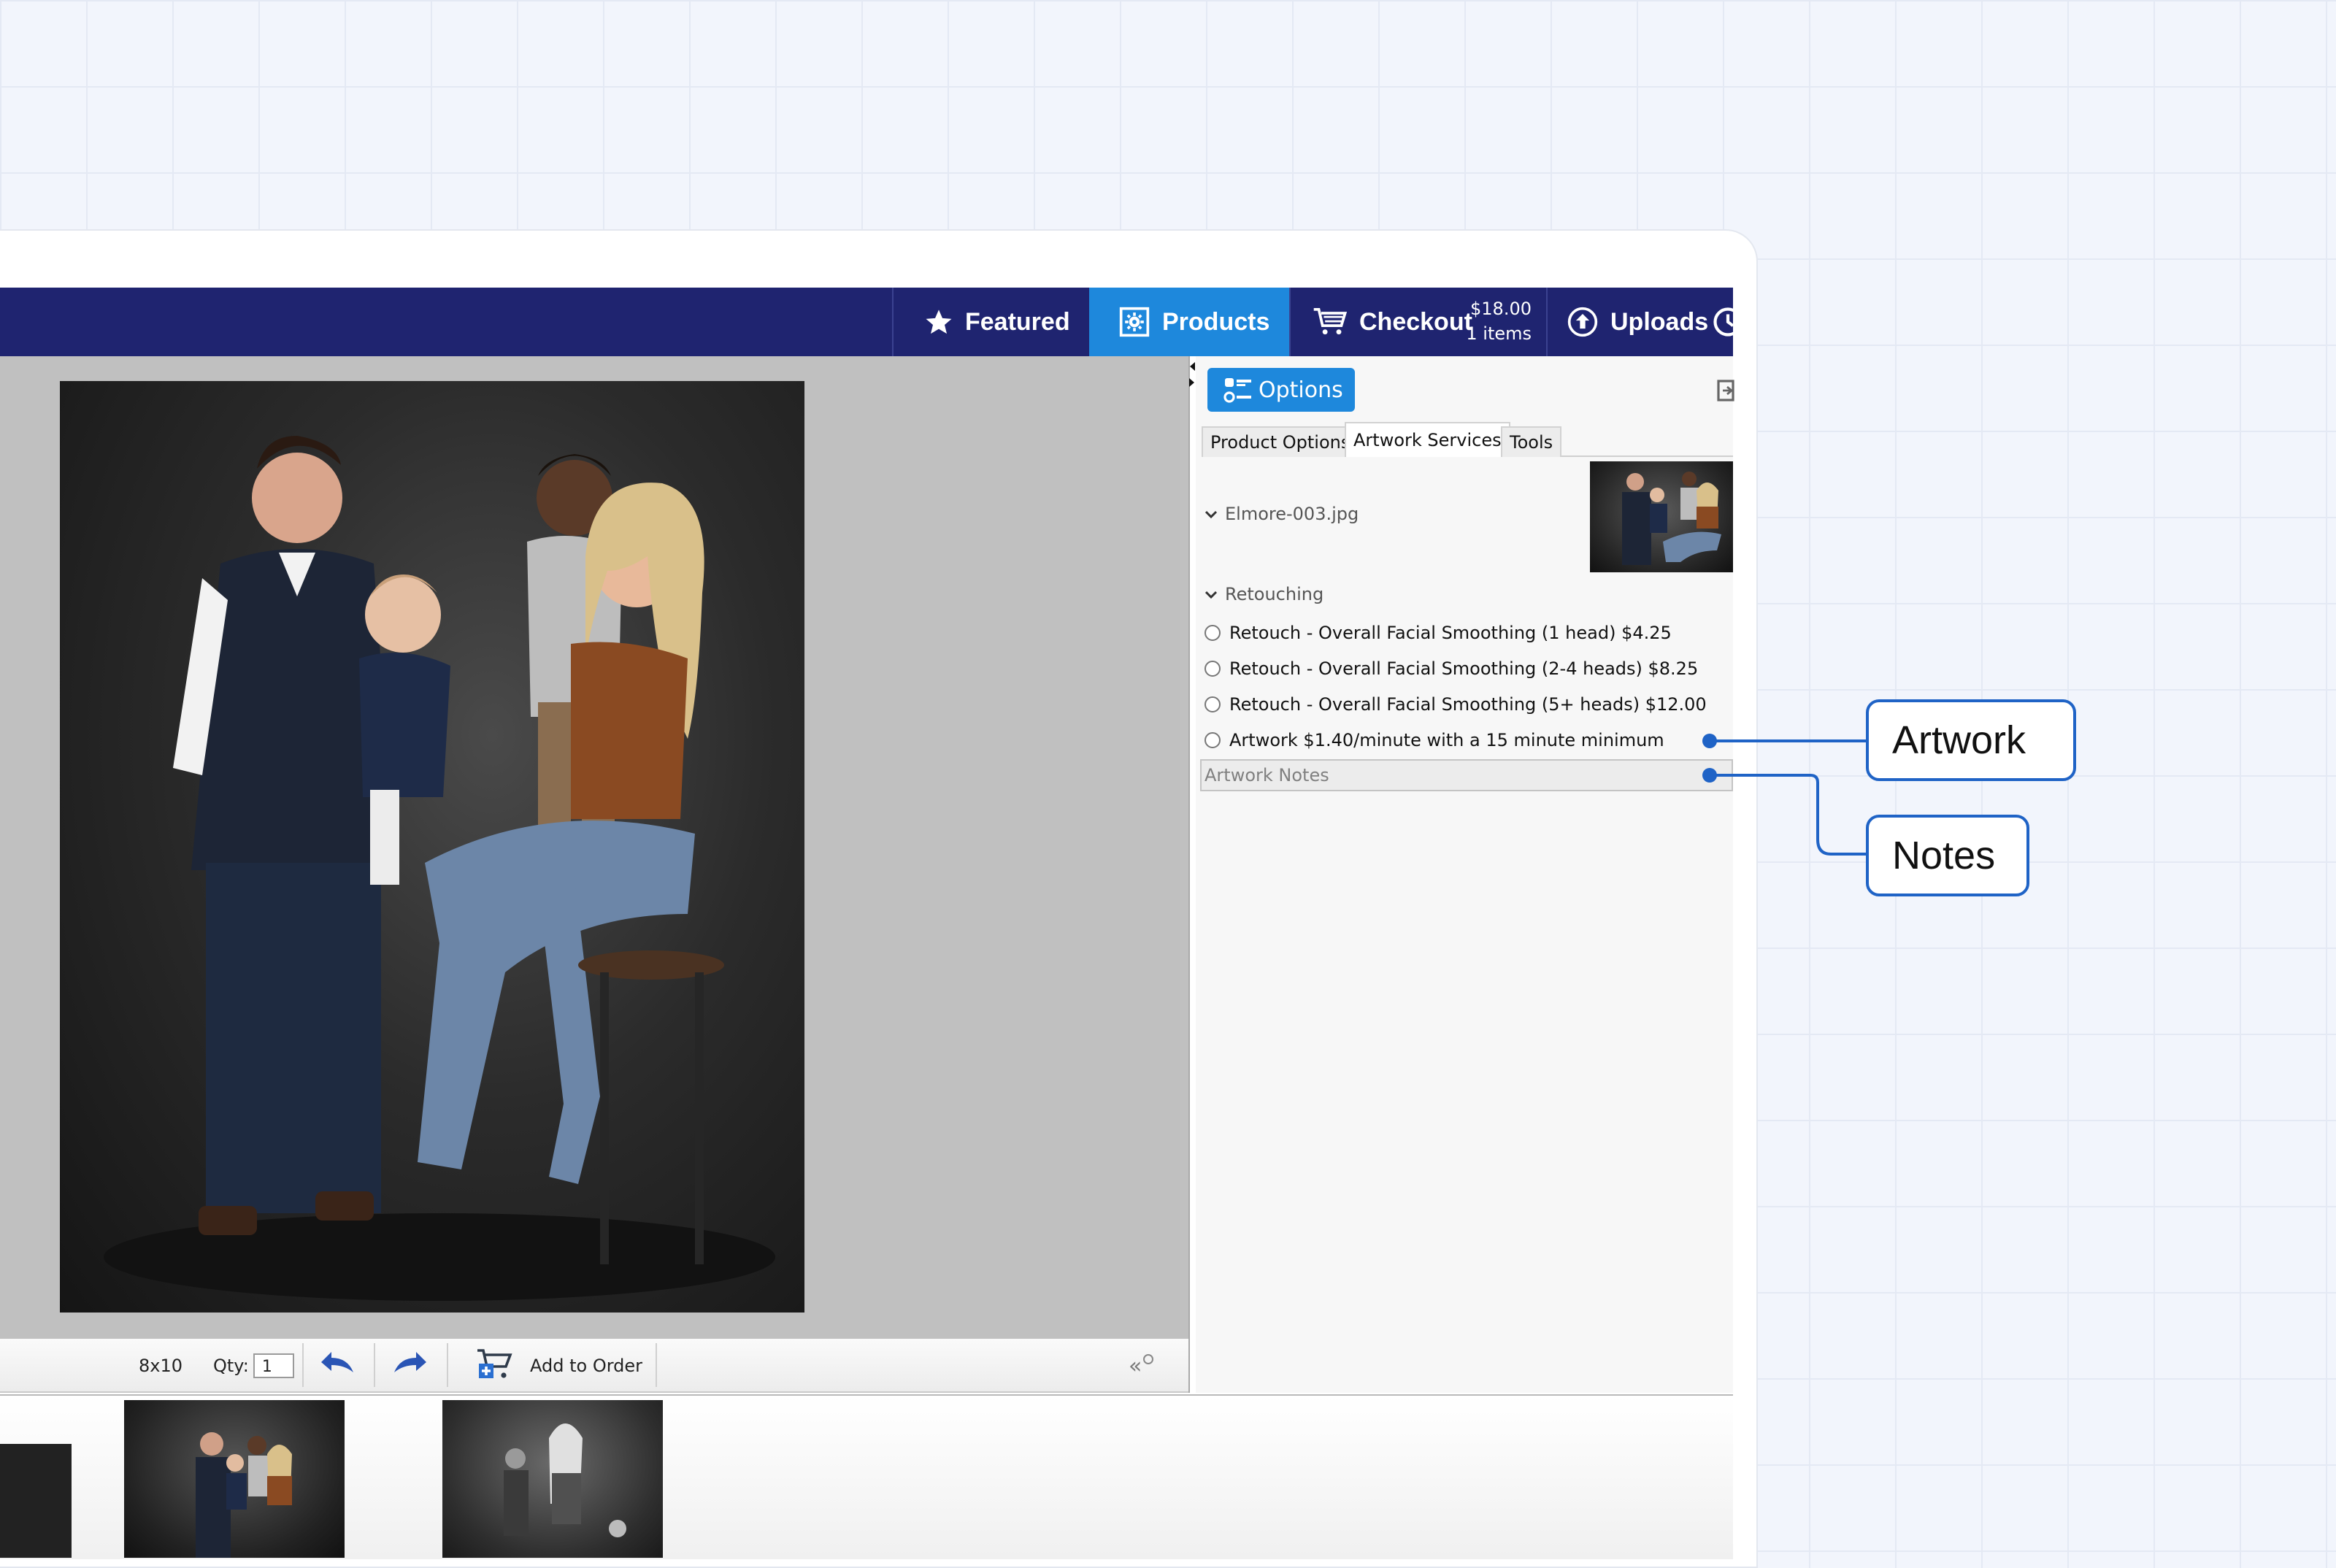 The height and width of the screenshot is (1568, 2336). I want to click on options-button: Options, so click(1281, 390).